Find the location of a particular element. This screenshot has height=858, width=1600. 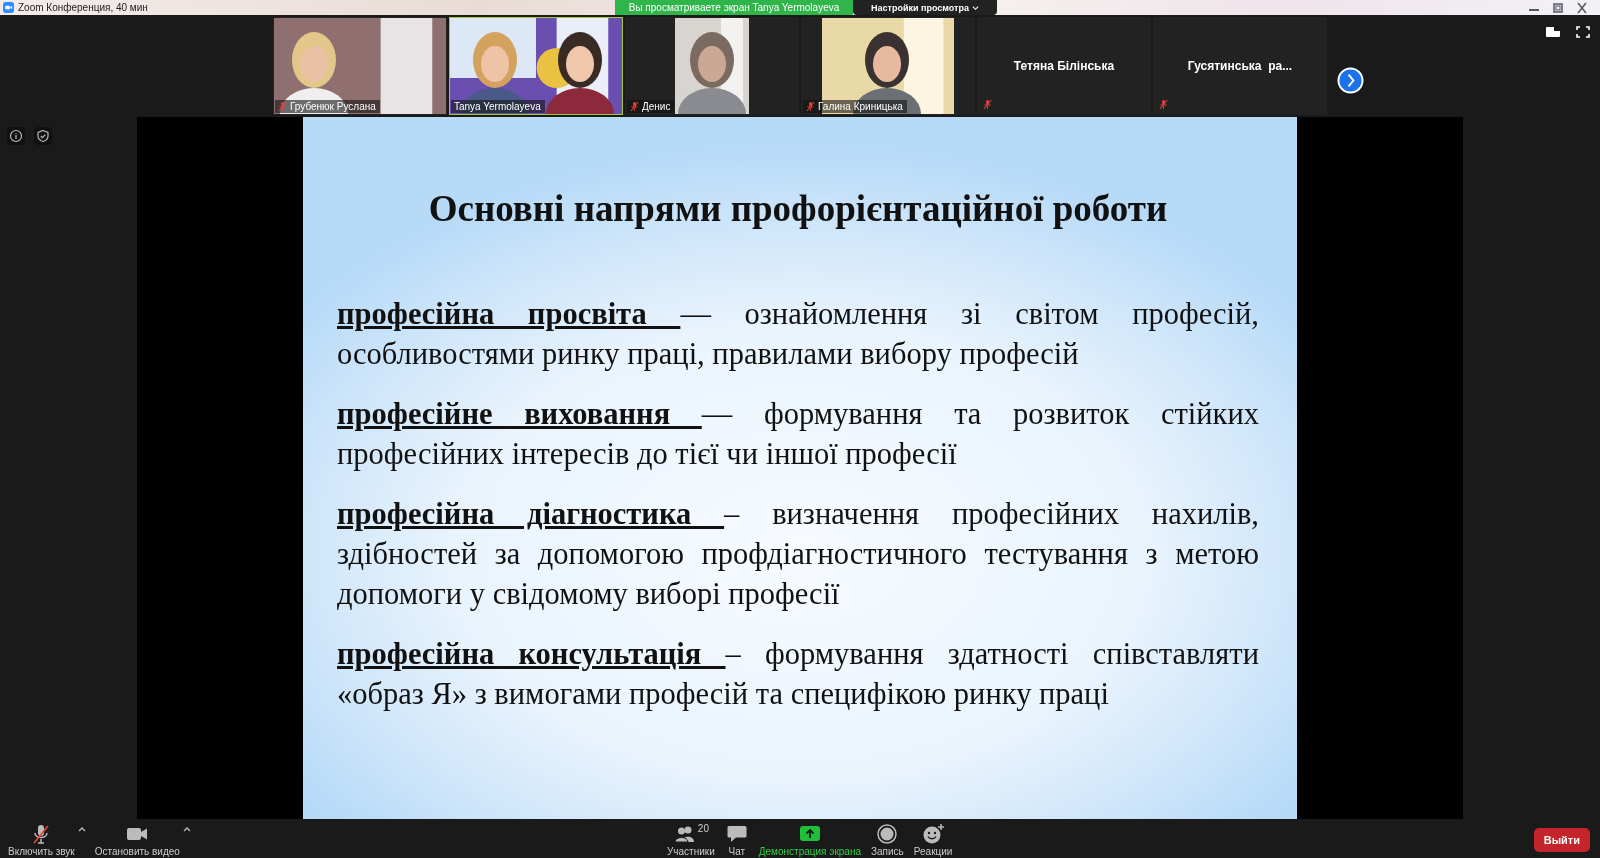

next-page-button is located at coordinates (1350, 80).